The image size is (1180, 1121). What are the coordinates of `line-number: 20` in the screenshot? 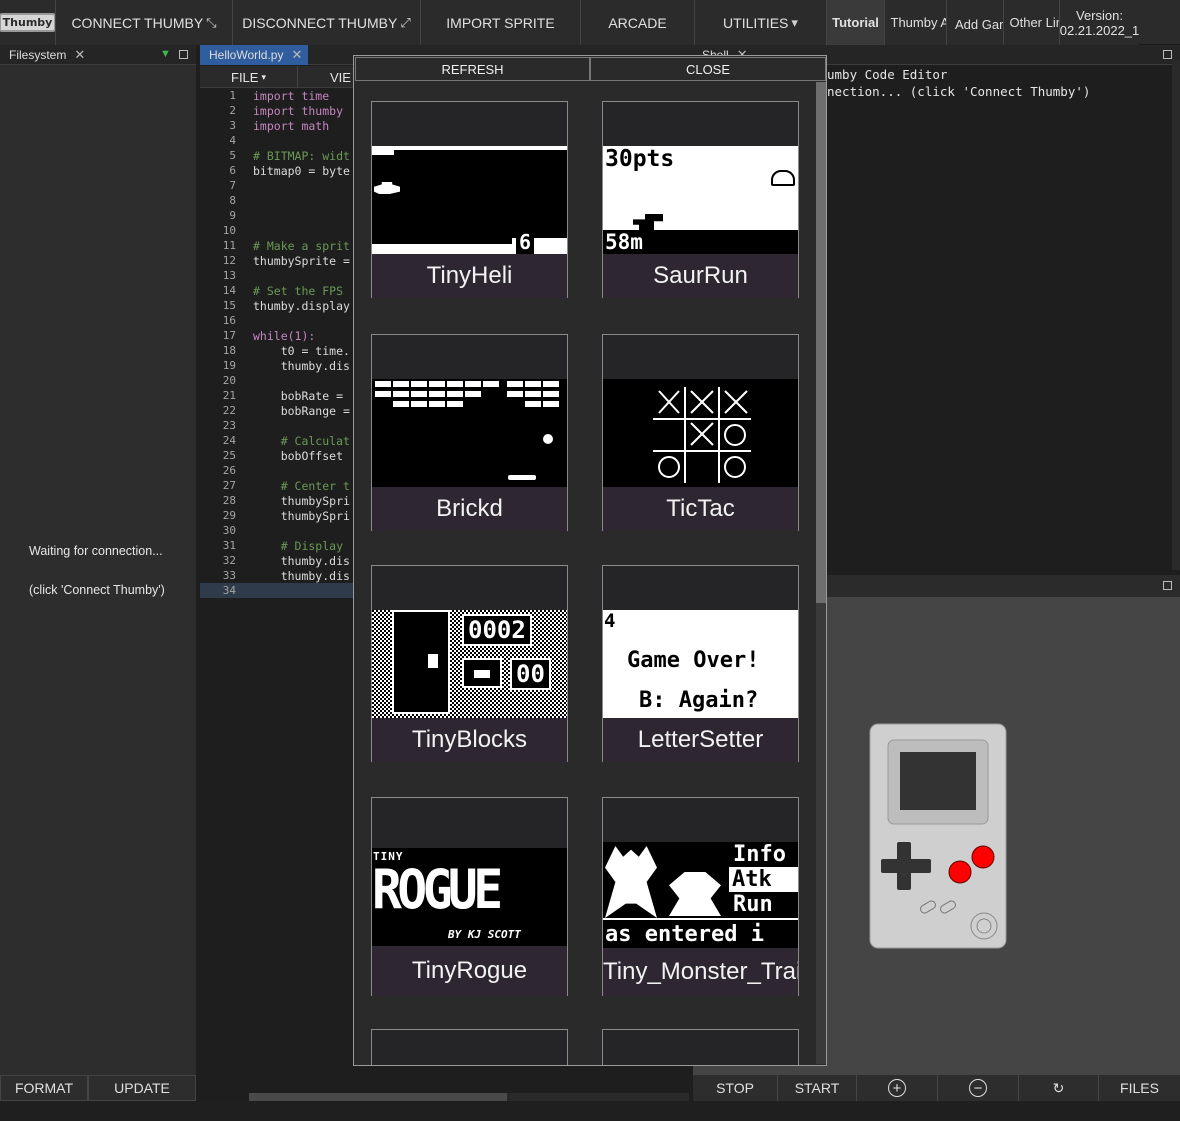 It's located at (229, 380).